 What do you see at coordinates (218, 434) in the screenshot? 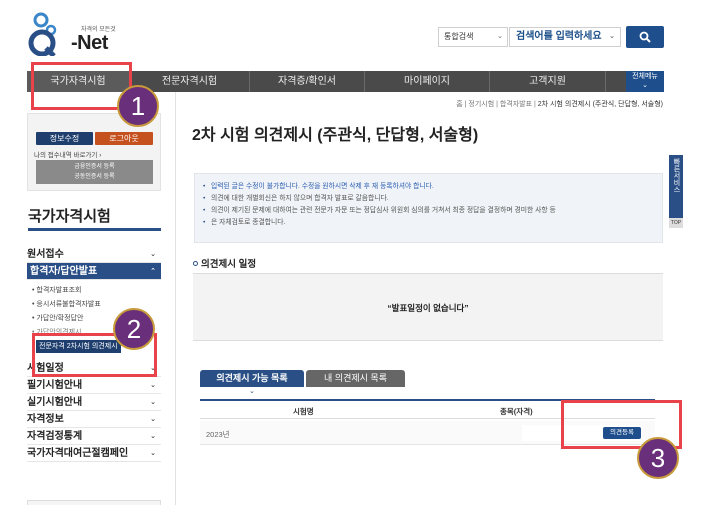
I see `exam-name-cell: 2023년` at bounding box center [218, 434].